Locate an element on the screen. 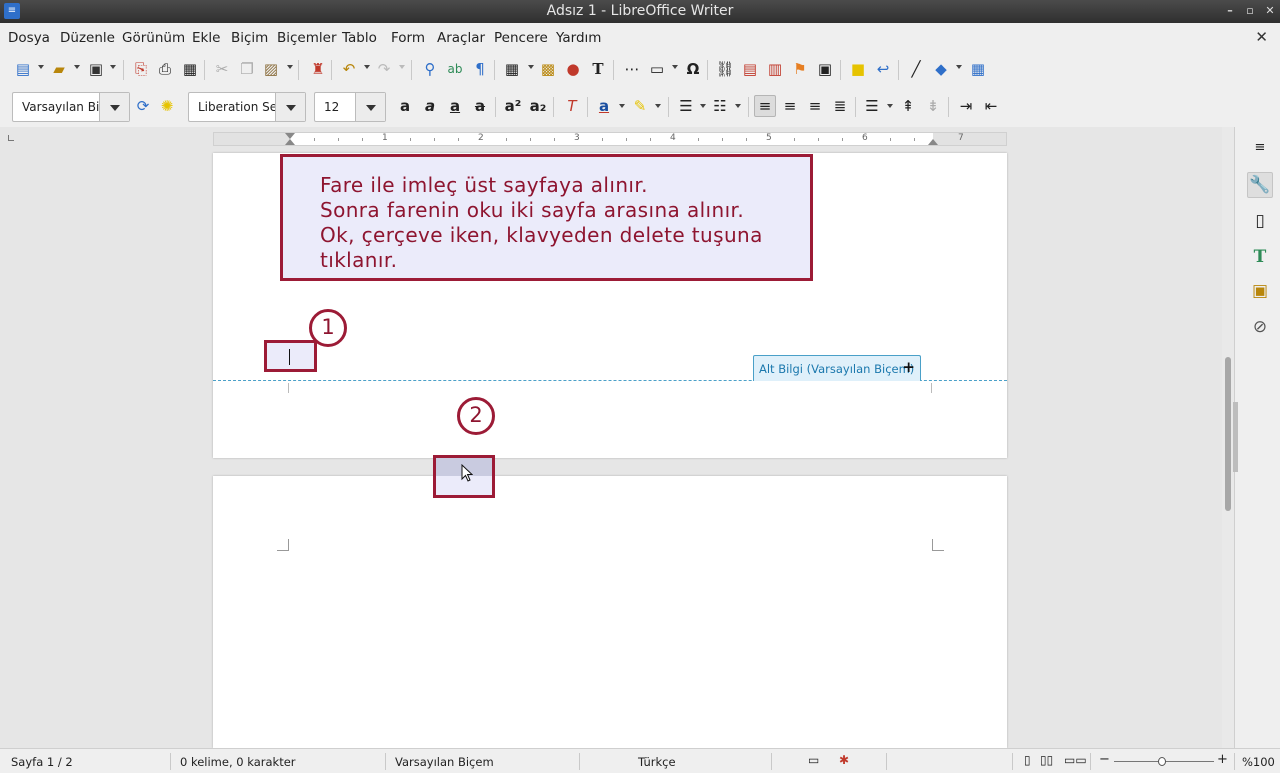 This screenshot has height=773, width=1280. menu-view: Görünüm is located at coordinates (153, 38).